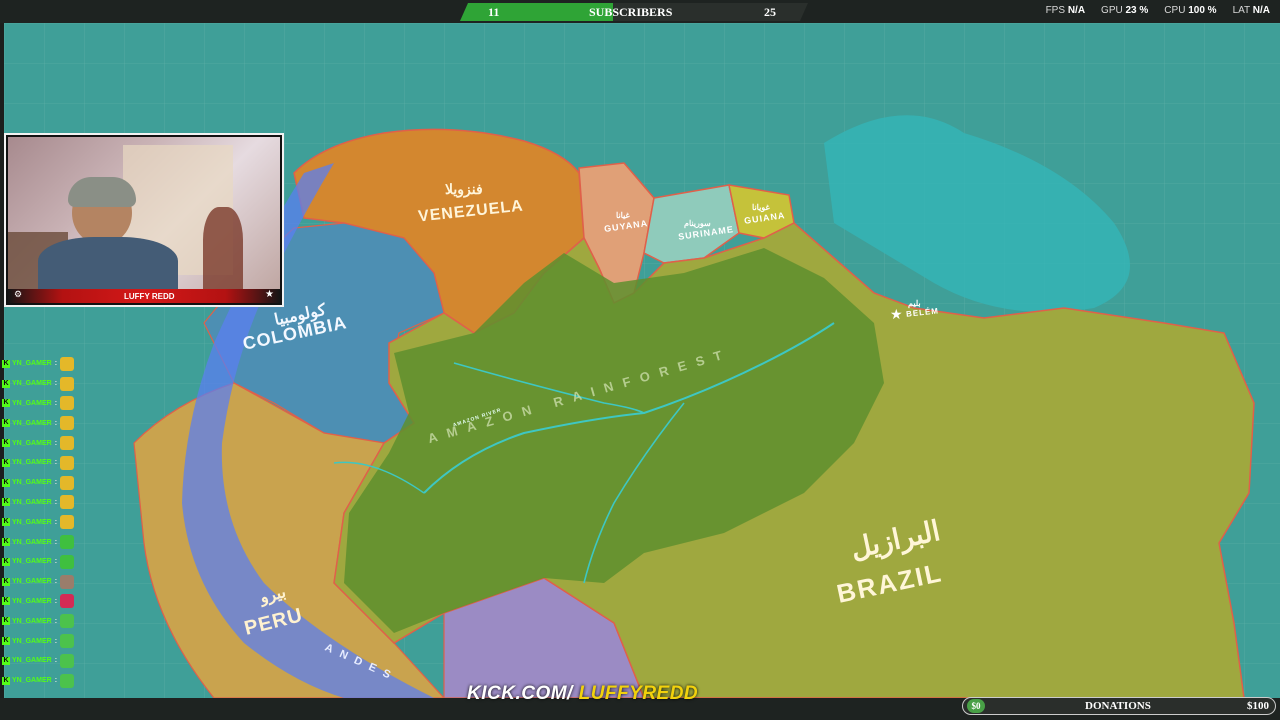  What do you see at coordinates (631, 12) in the screenshot?
I see `subscriber-goal-label: SUBSCRIBERS` at bounding box center [631, 12].